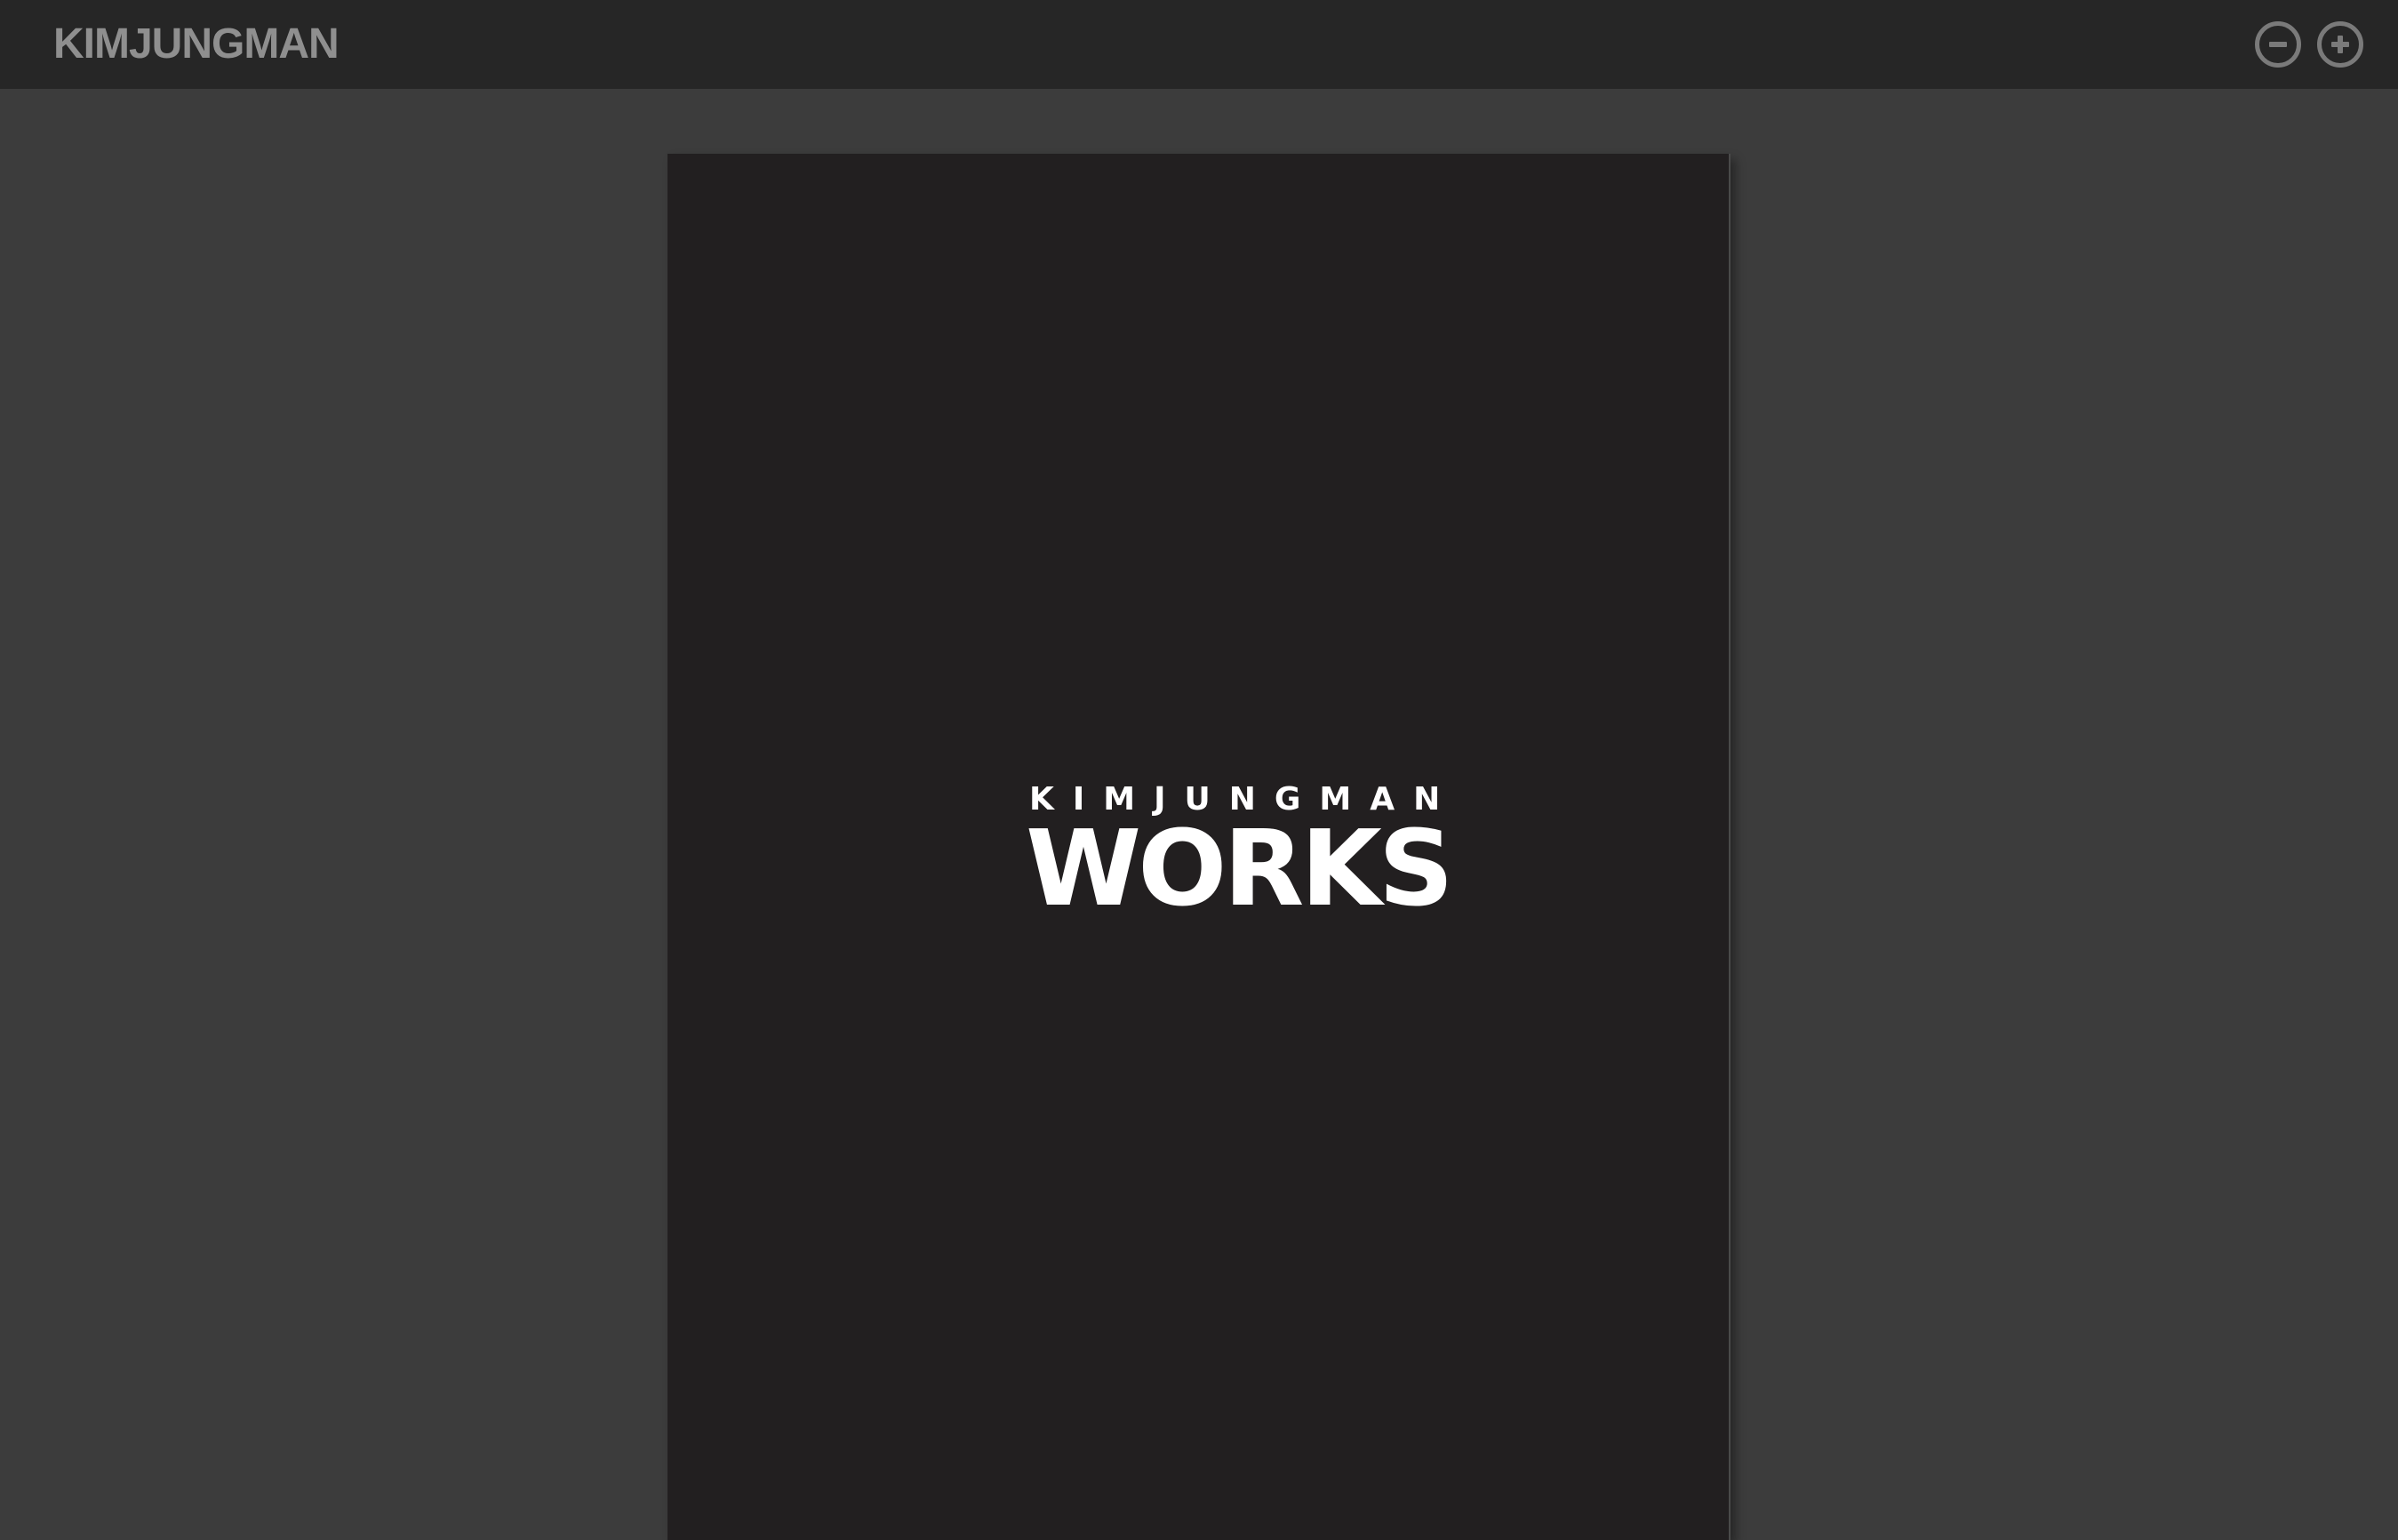 The image size is (2398, 1540). I want to click on top-bar: KIMJUNGMAN, so click(1199, 44).